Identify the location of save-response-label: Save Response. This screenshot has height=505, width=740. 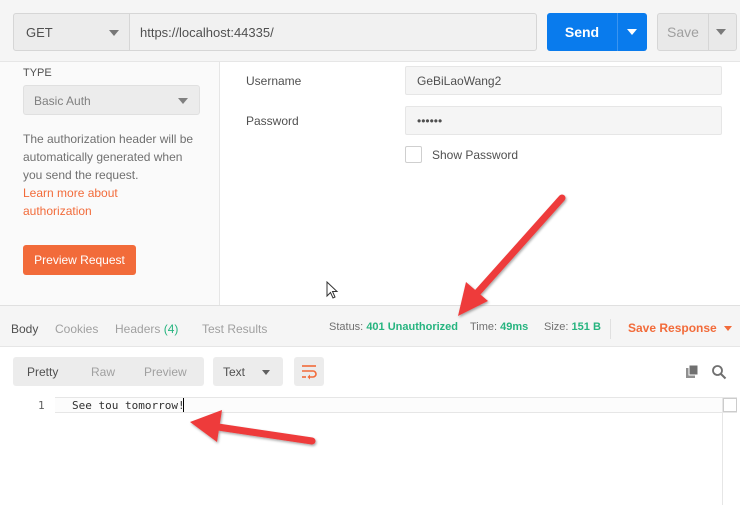
(672, 328).